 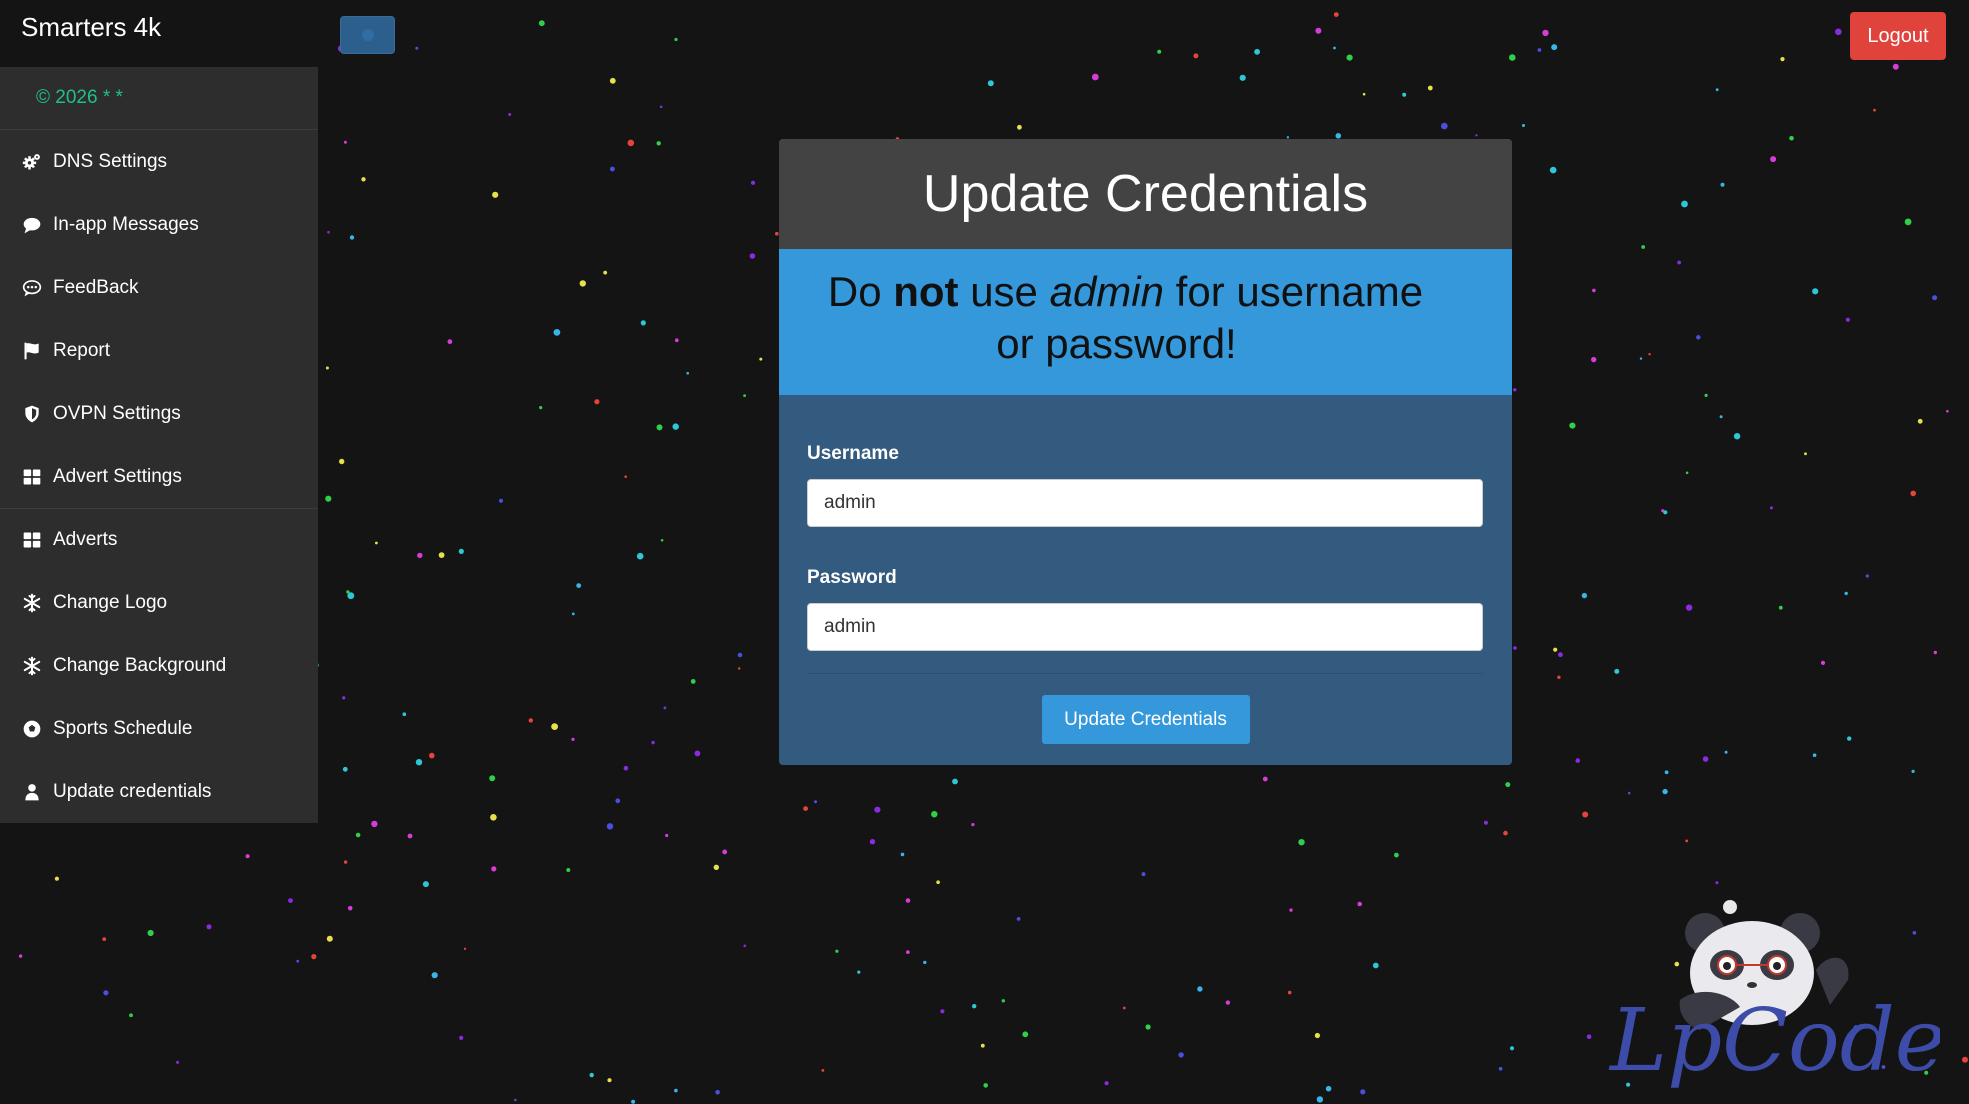 I want to click on sidebar-item-advert-settings: Advert Settings, so click(x=159, y=476).